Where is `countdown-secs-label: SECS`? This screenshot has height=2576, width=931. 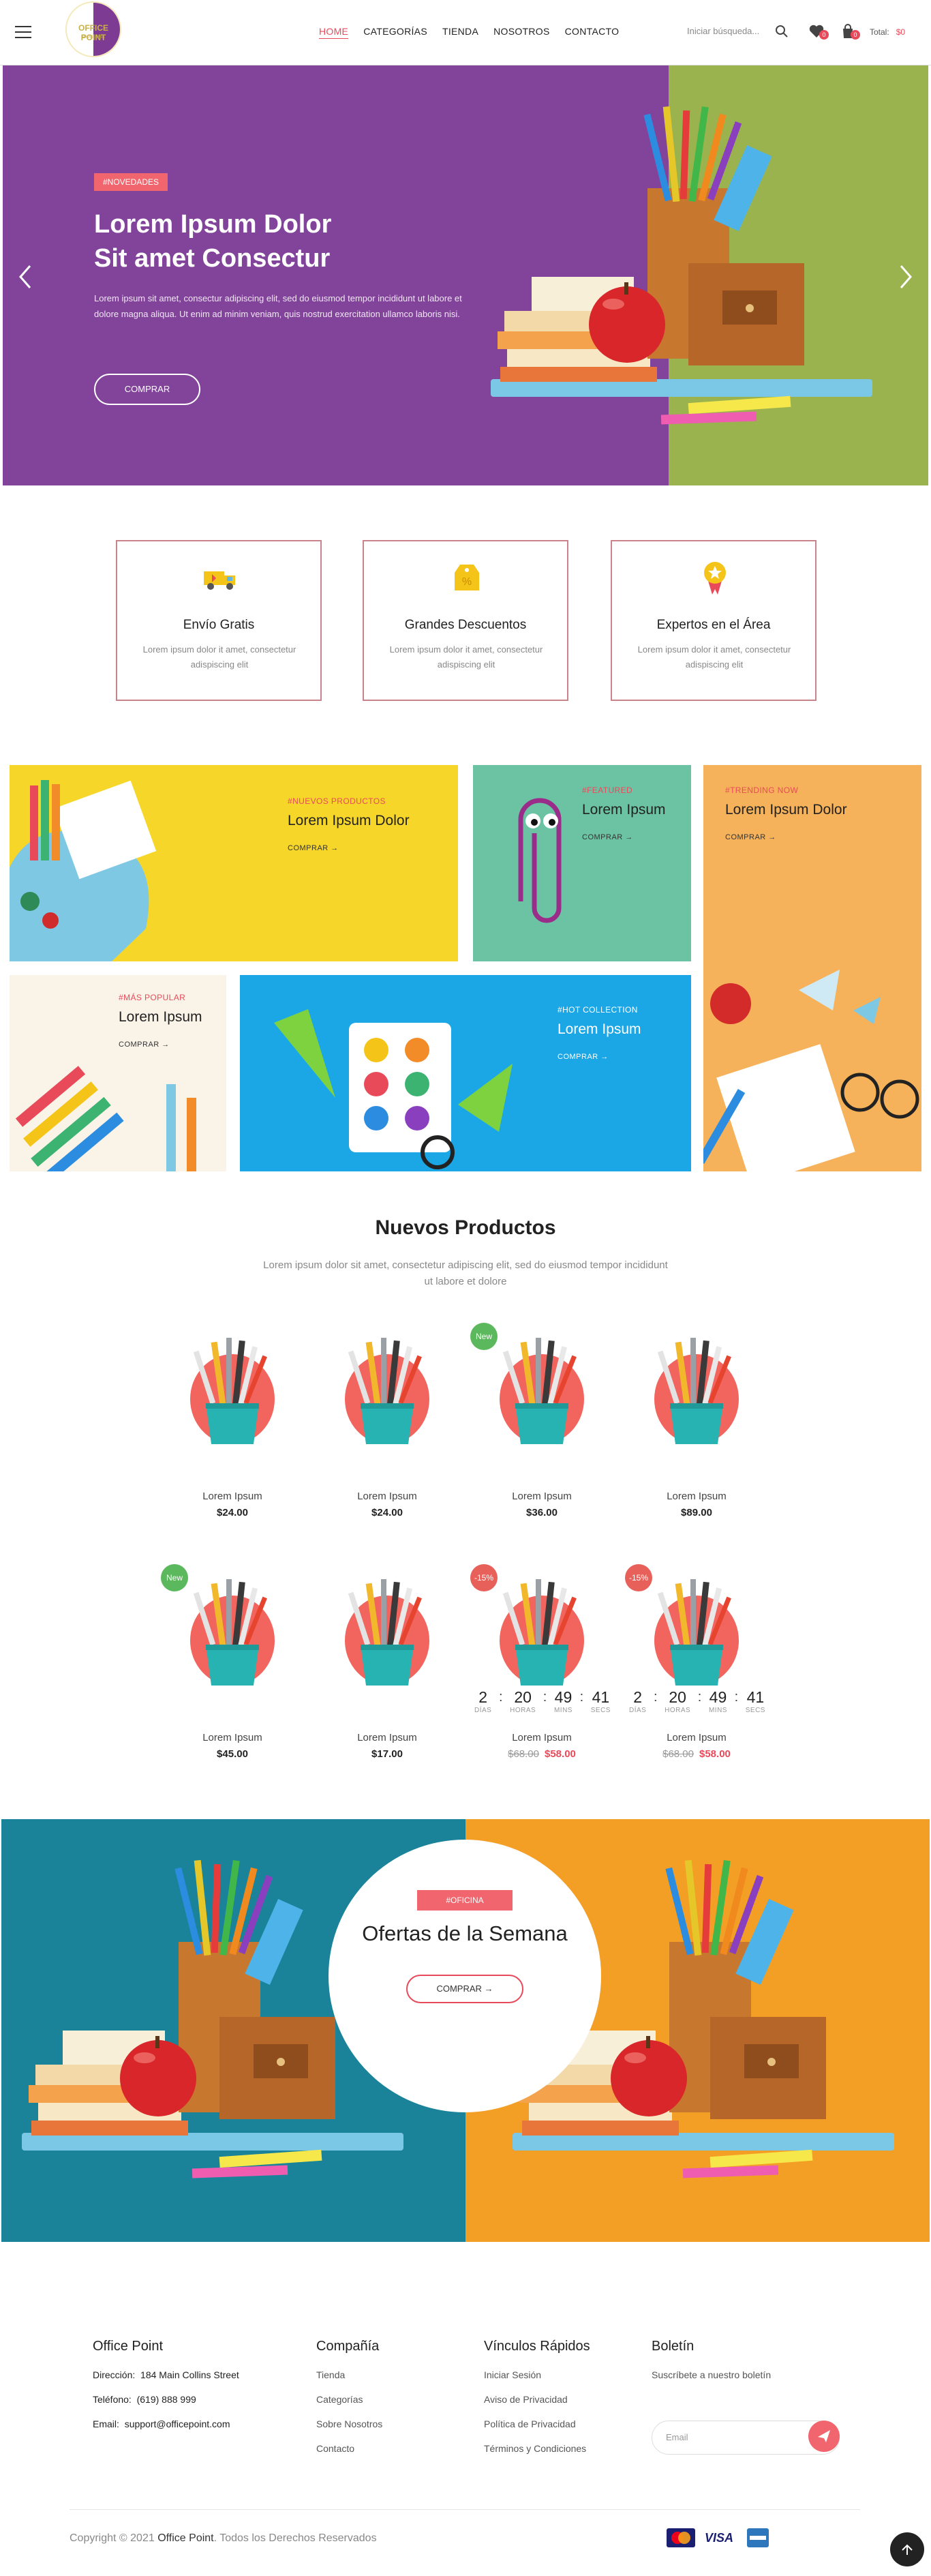 countdown-secs-label: SECS is located at coordinates (600, 1710).